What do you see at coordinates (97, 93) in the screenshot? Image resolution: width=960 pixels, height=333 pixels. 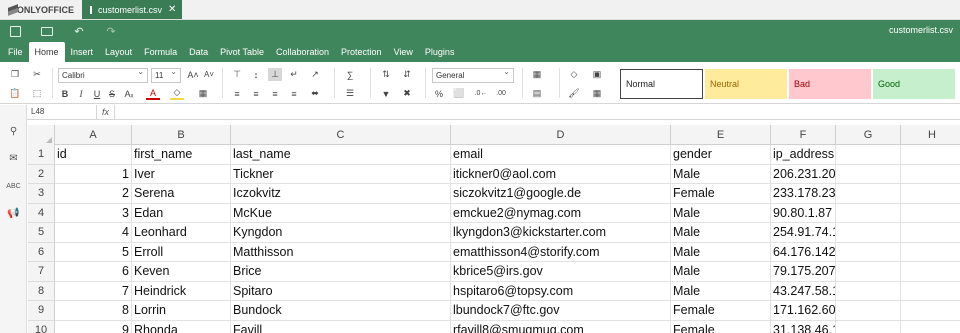 I see `underline-icon: U` at bounding box center [97, 93].